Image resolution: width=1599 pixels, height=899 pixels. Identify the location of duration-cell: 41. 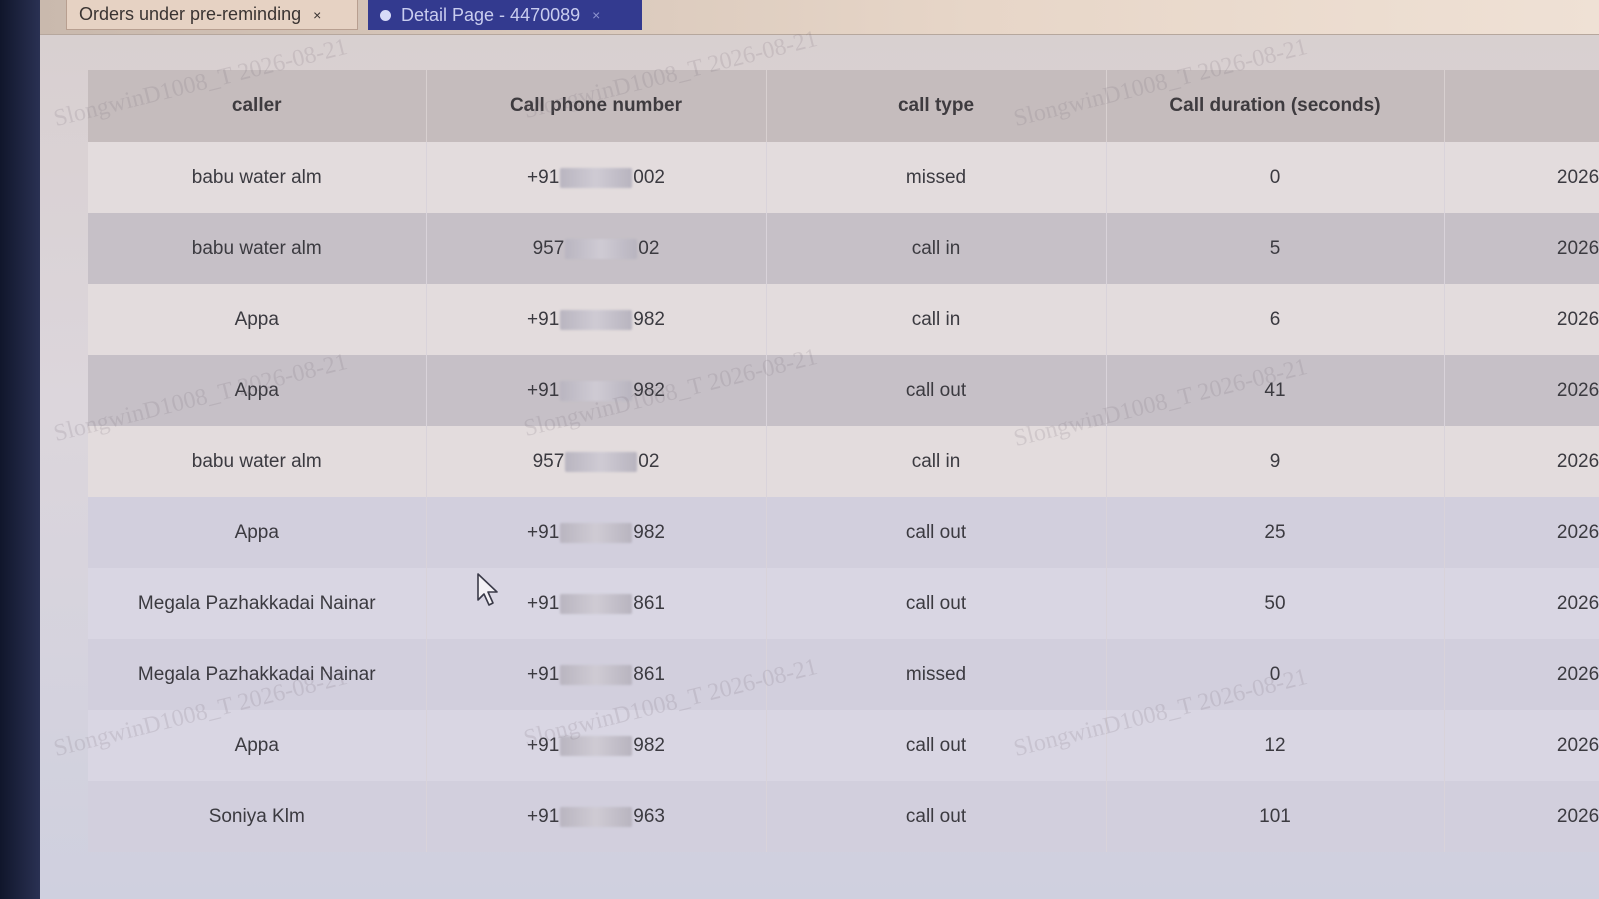
(1275, 390).